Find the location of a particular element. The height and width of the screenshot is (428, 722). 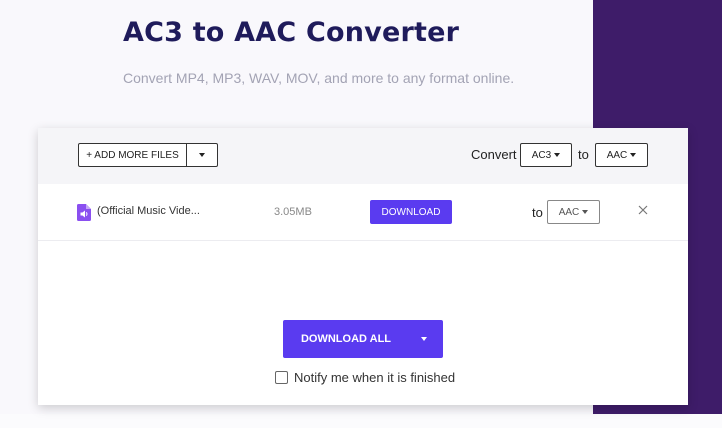

convert-label: Convert is located at coordinates (494, 154).